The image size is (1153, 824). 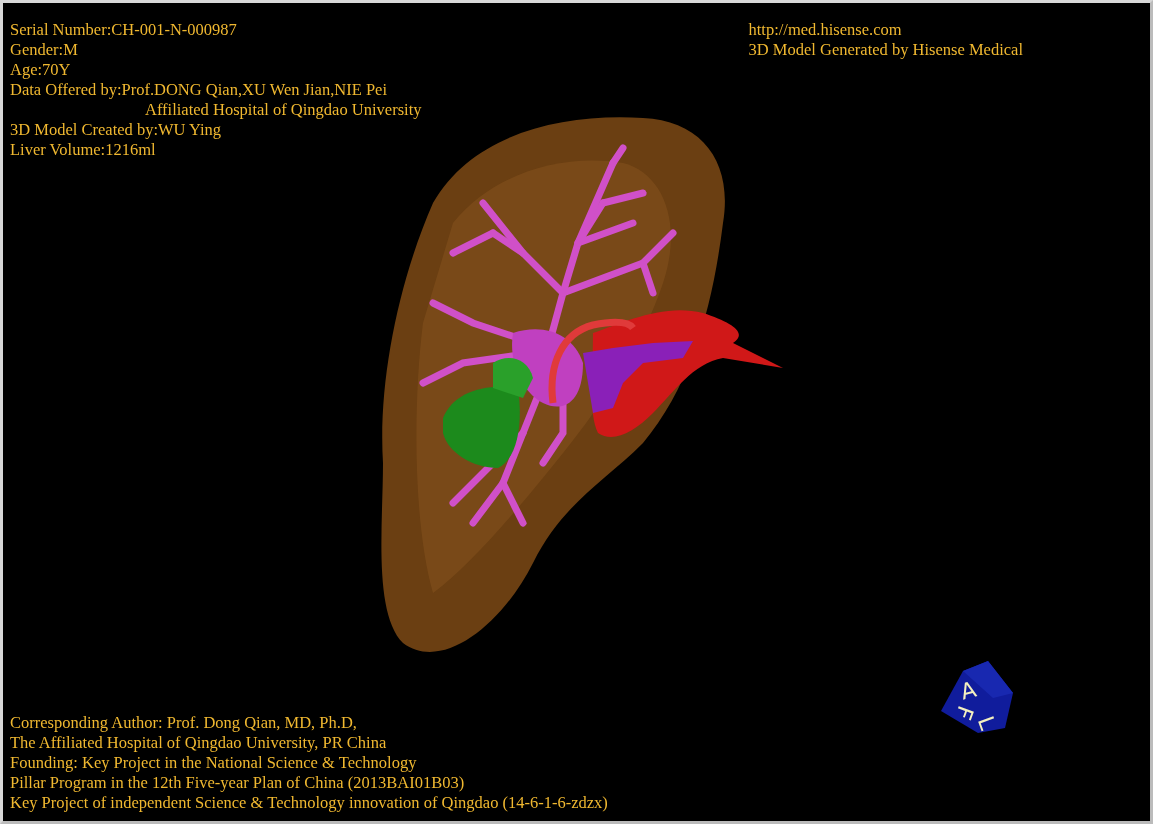 What do you see at coordinates (83, 150) in the screenshot?
I see `info-text: Liver Volume:1216ml` at bounding box center [83, 150].